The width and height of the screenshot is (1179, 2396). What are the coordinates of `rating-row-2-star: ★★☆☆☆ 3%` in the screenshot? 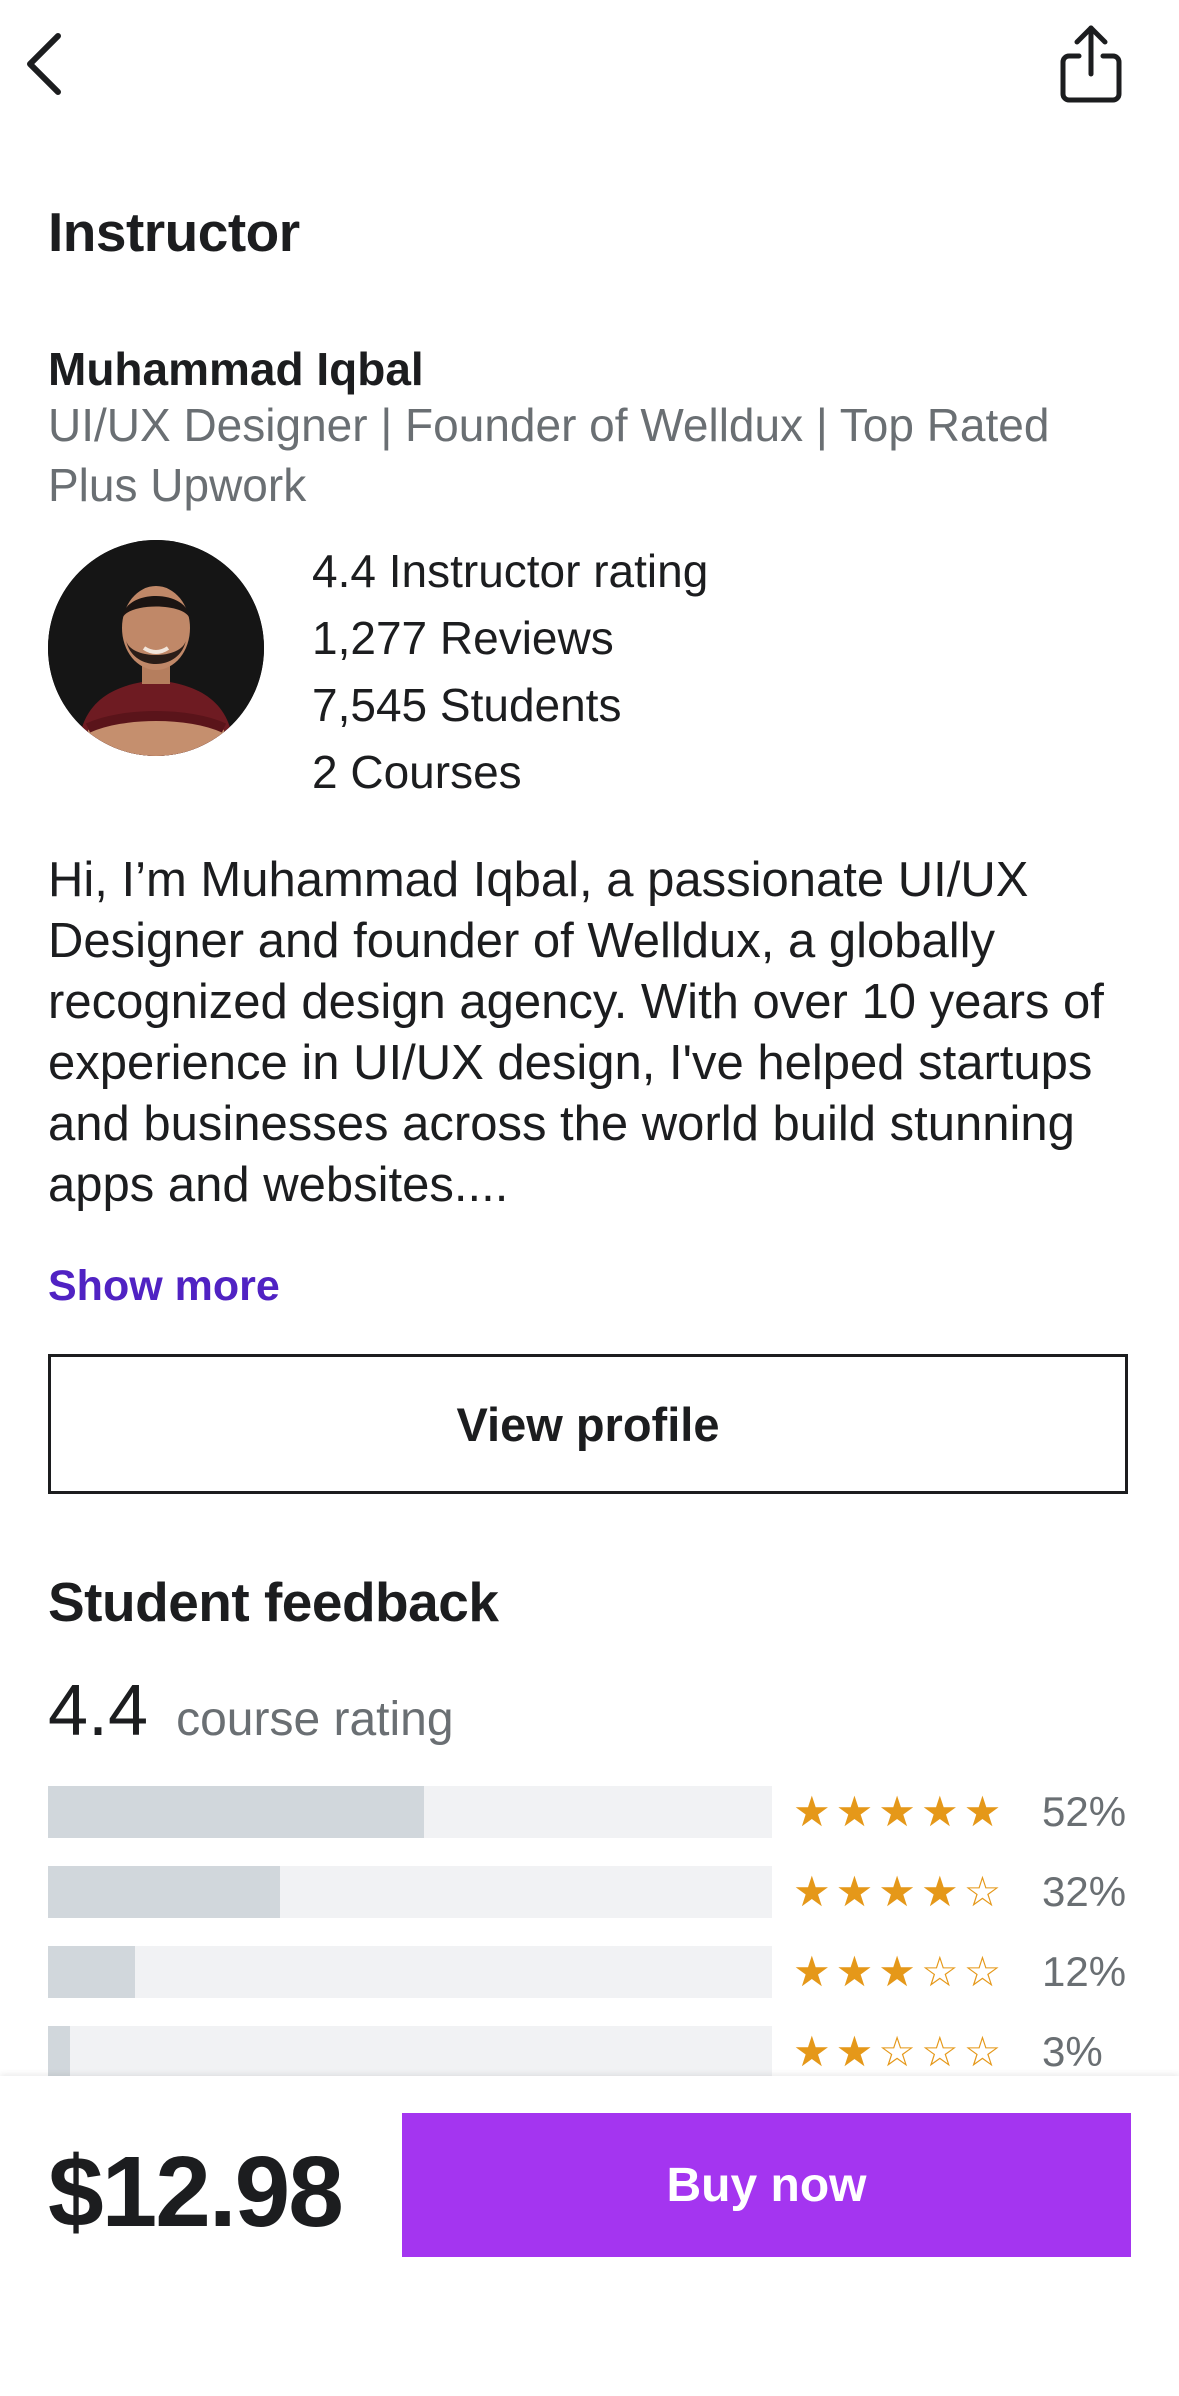 It's located at (598, 2052).